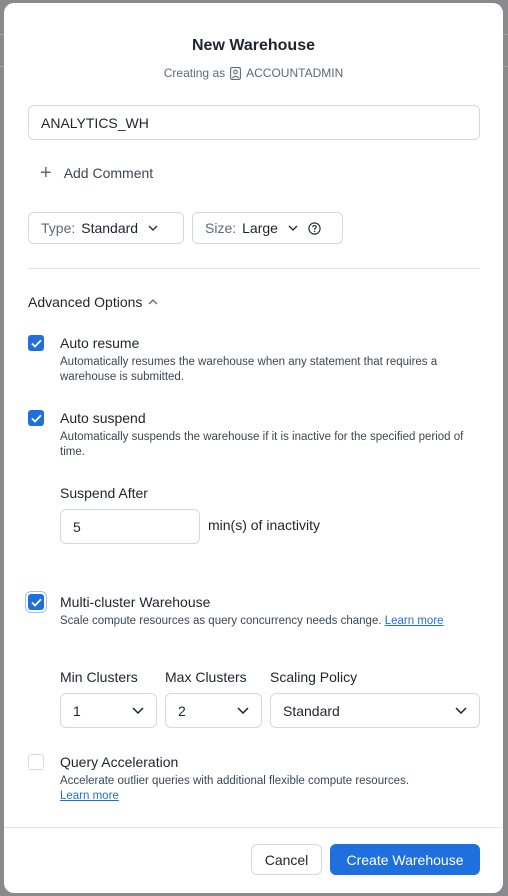 This screenshot has width=508, height=896. I want to click on suspend-unit-label: min(s) of inactivity, so click(264, 525).